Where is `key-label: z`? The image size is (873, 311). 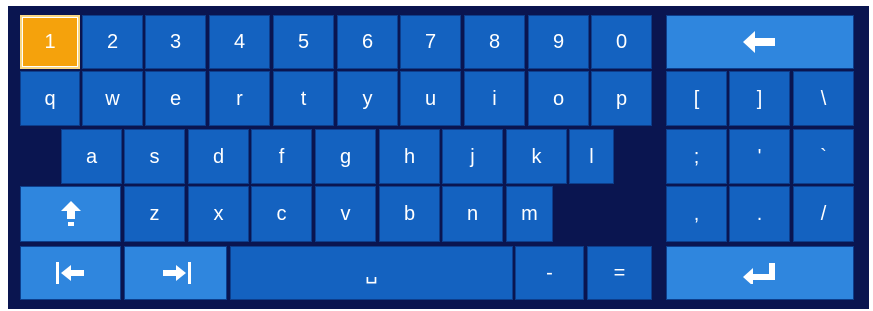
key-label: z is located at coordinates (154, 214).